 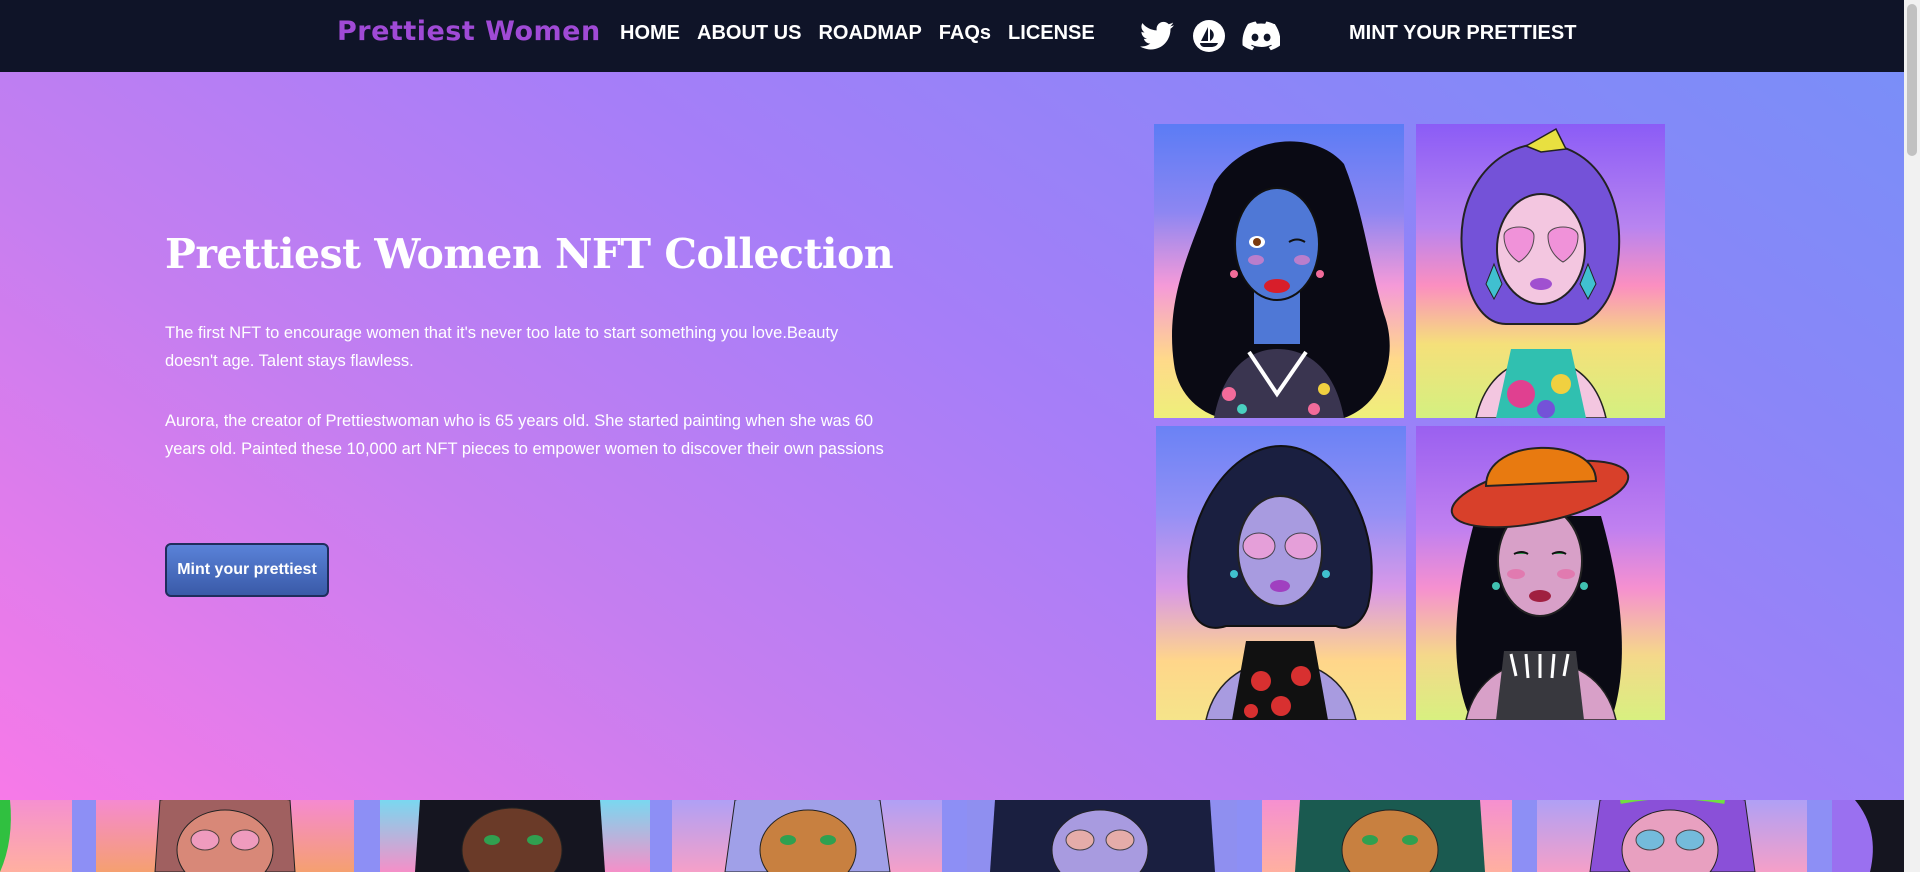 I want to click on nft-carousel-strip, so click(x=952, y=836).